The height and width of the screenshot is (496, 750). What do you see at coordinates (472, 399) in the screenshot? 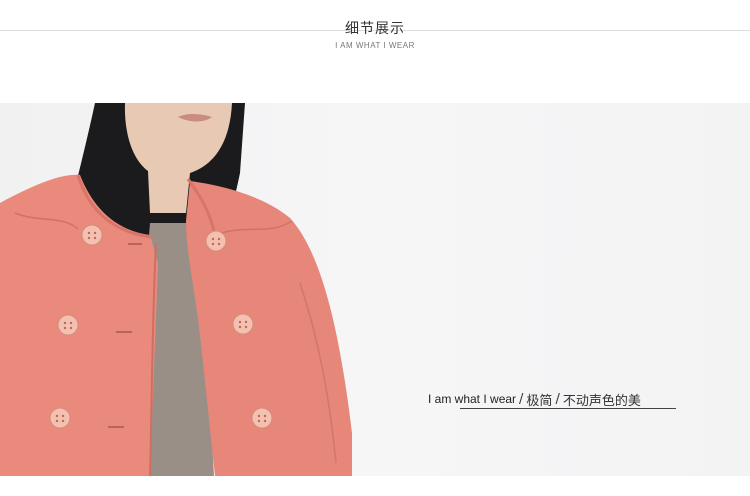
I see `slogan-english: I am what I wear` at bounding box center [472, 399].